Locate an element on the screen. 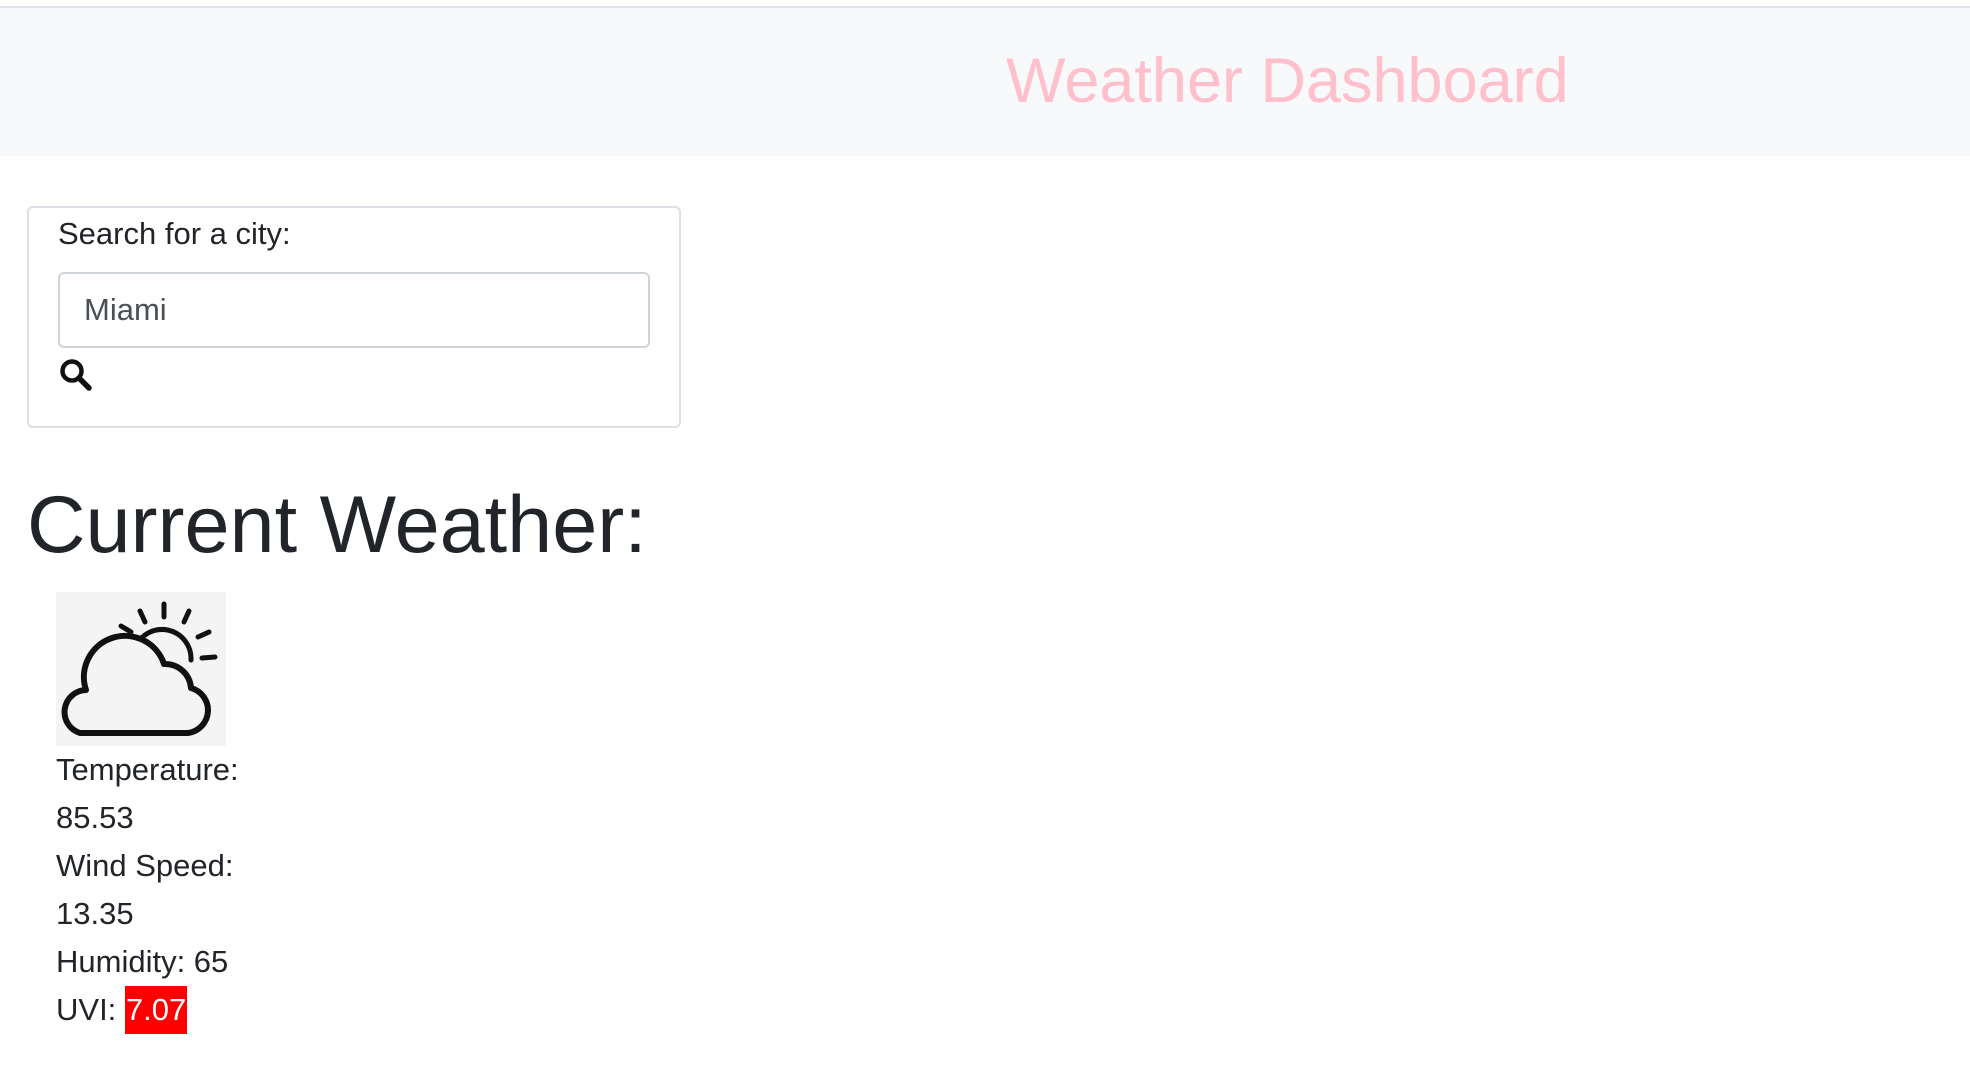  partly-cloudy-icon is located at coordinates (141, 669).